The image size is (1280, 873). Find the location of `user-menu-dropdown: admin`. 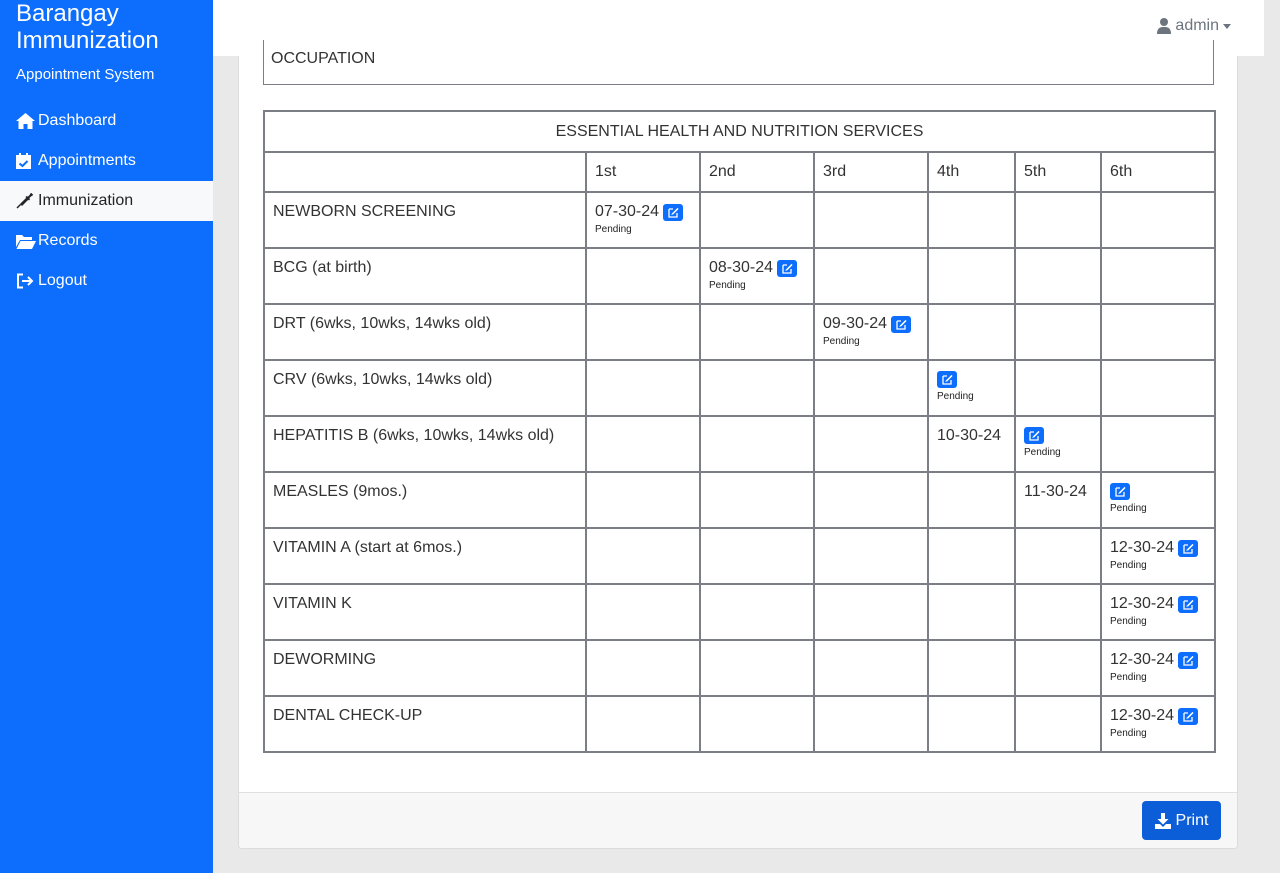

user-menu-dropdown: admin is located at coordinates (1194, 26).